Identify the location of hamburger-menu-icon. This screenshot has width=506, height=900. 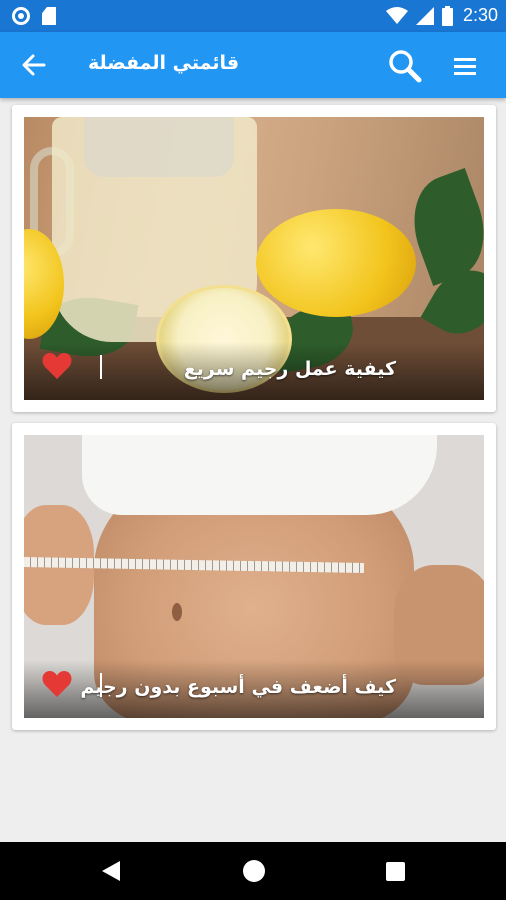
(465, 66).